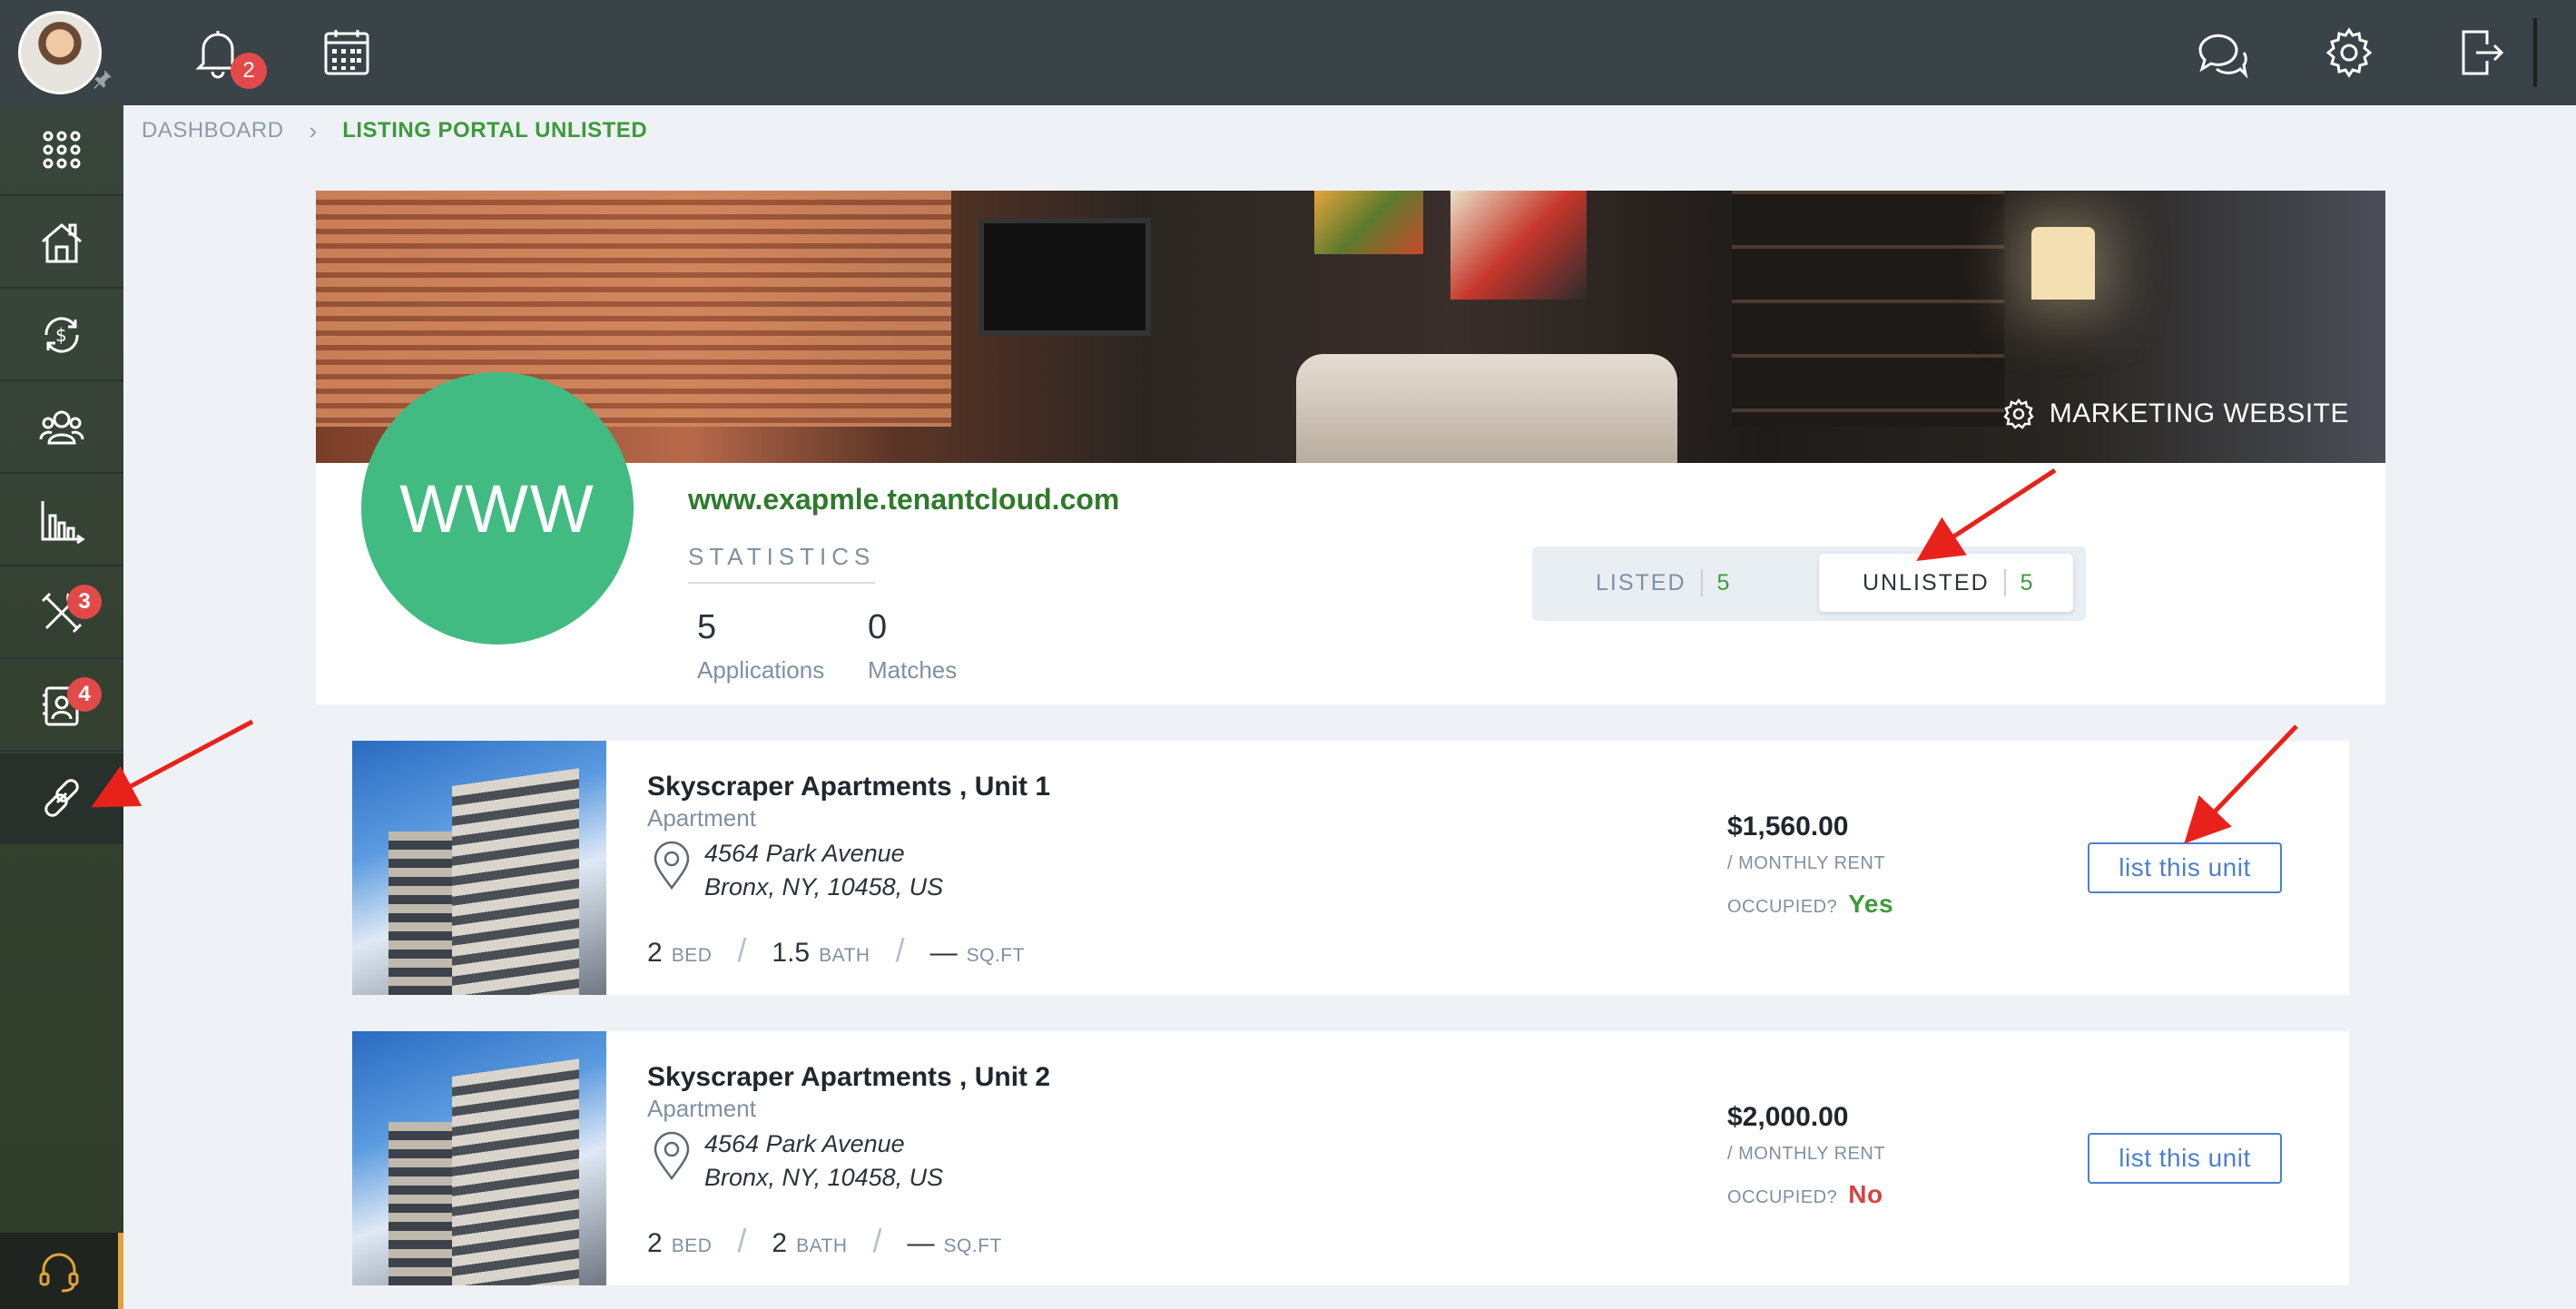 The width and height of the screenshot is (2576, 1309). Describe the element at coordinates (692, 955) in the screenshot. I see `beds-unit: BED` at that location.